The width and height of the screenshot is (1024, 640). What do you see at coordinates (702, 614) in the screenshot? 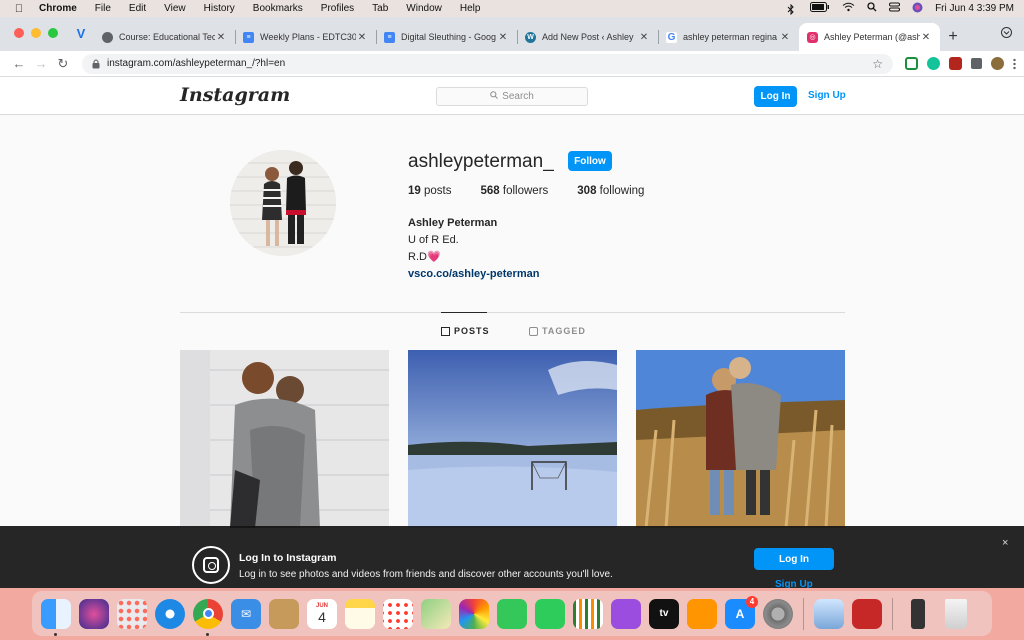
I see `dock-books` at bounding box center [702, 614].